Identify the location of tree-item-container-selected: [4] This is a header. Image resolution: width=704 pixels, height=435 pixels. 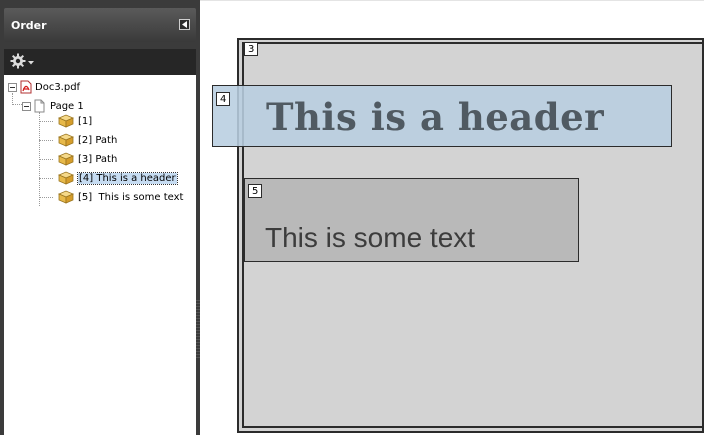
(118, 178).